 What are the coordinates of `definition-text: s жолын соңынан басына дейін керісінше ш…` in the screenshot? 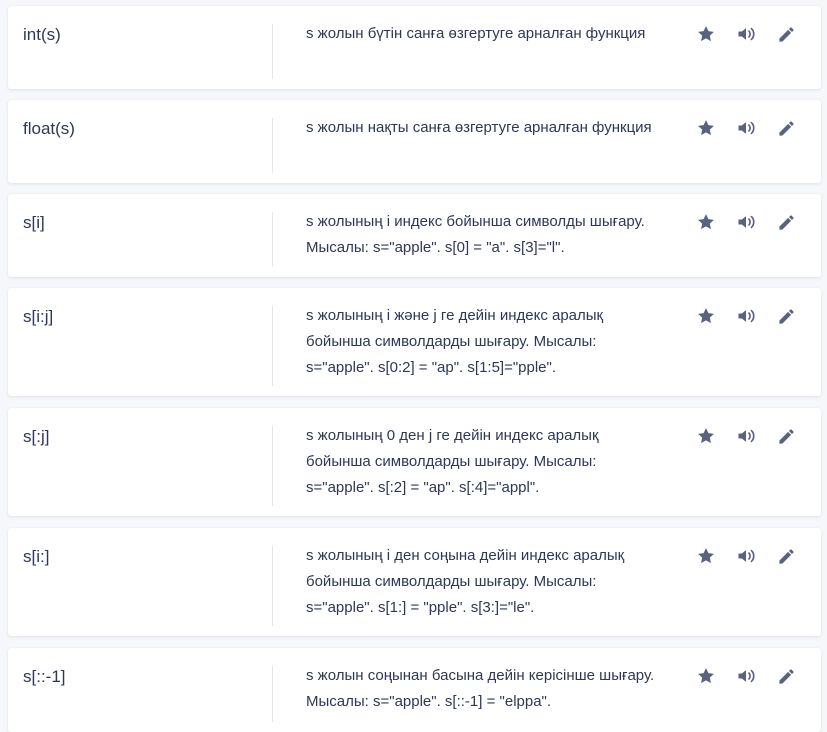 It's located at (482, 688).